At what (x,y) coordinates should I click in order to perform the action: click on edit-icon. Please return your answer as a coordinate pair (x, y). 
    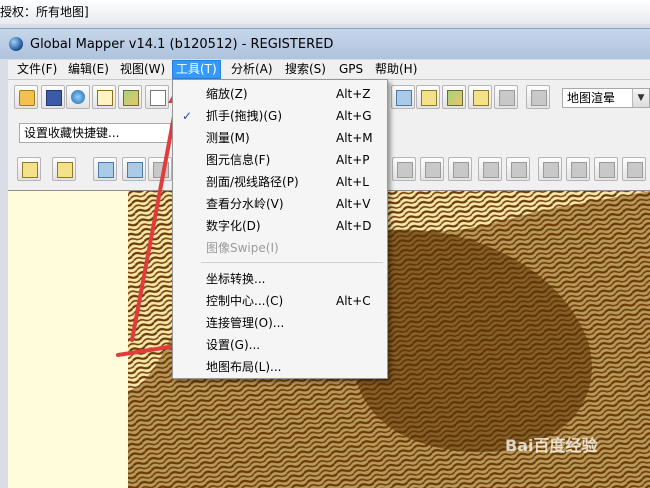
    Looking at the image, I should click on (607, 170).